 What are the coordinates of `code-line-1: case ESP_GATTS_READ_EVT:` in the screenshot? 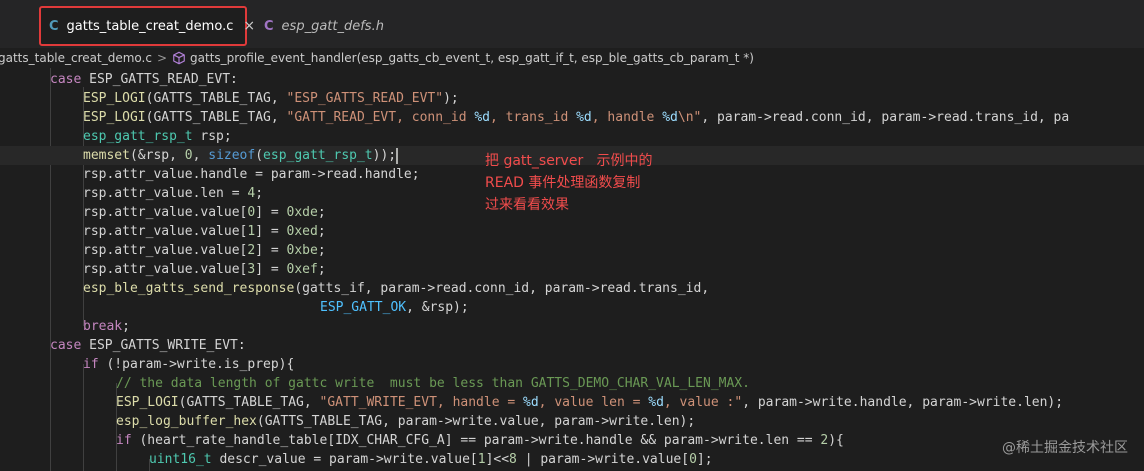 It's located at (144, 79).